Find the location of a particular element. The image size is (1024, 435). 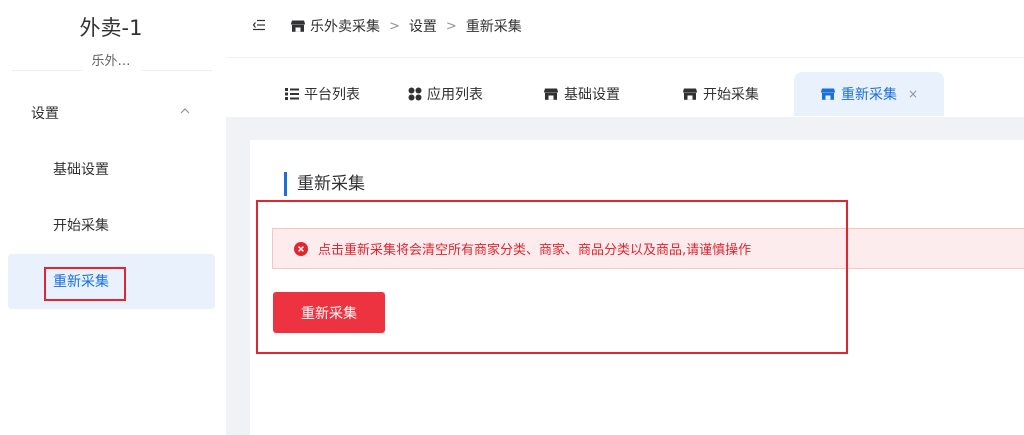

warning-alert: 点击重新采集将会清空所有商家分类、商家、商品分类以及商品,请谨慎操作 is located at coordinates (648, 248).